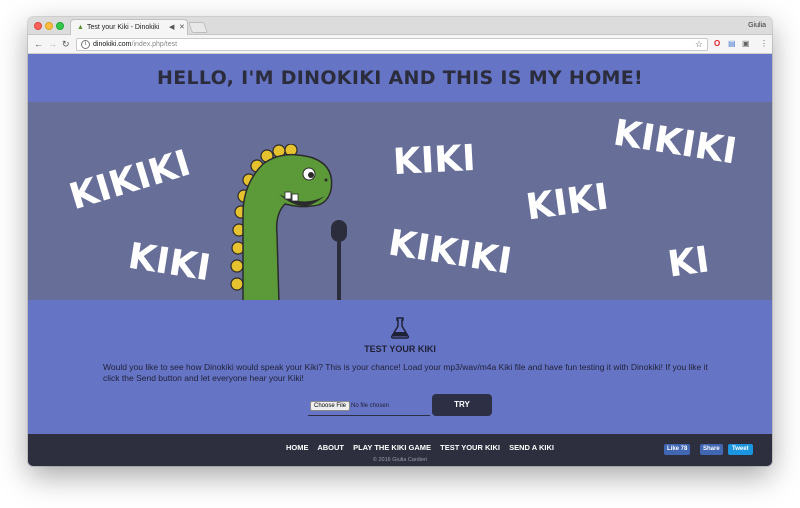  I want to click on tab-title: Test your Kiki - Dinokiki, so click(123, 27).